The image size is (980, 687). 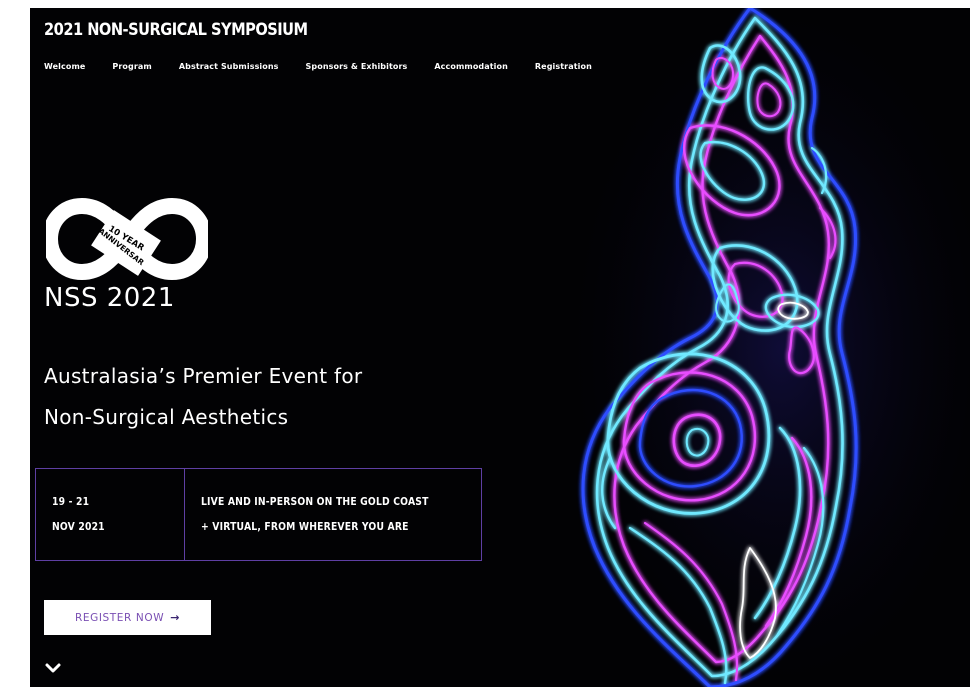 What do you see at coordinates (471, 66) in the screenshot?
I see `nav-accommodation: Accommodation` at bounding box center [471, 66].